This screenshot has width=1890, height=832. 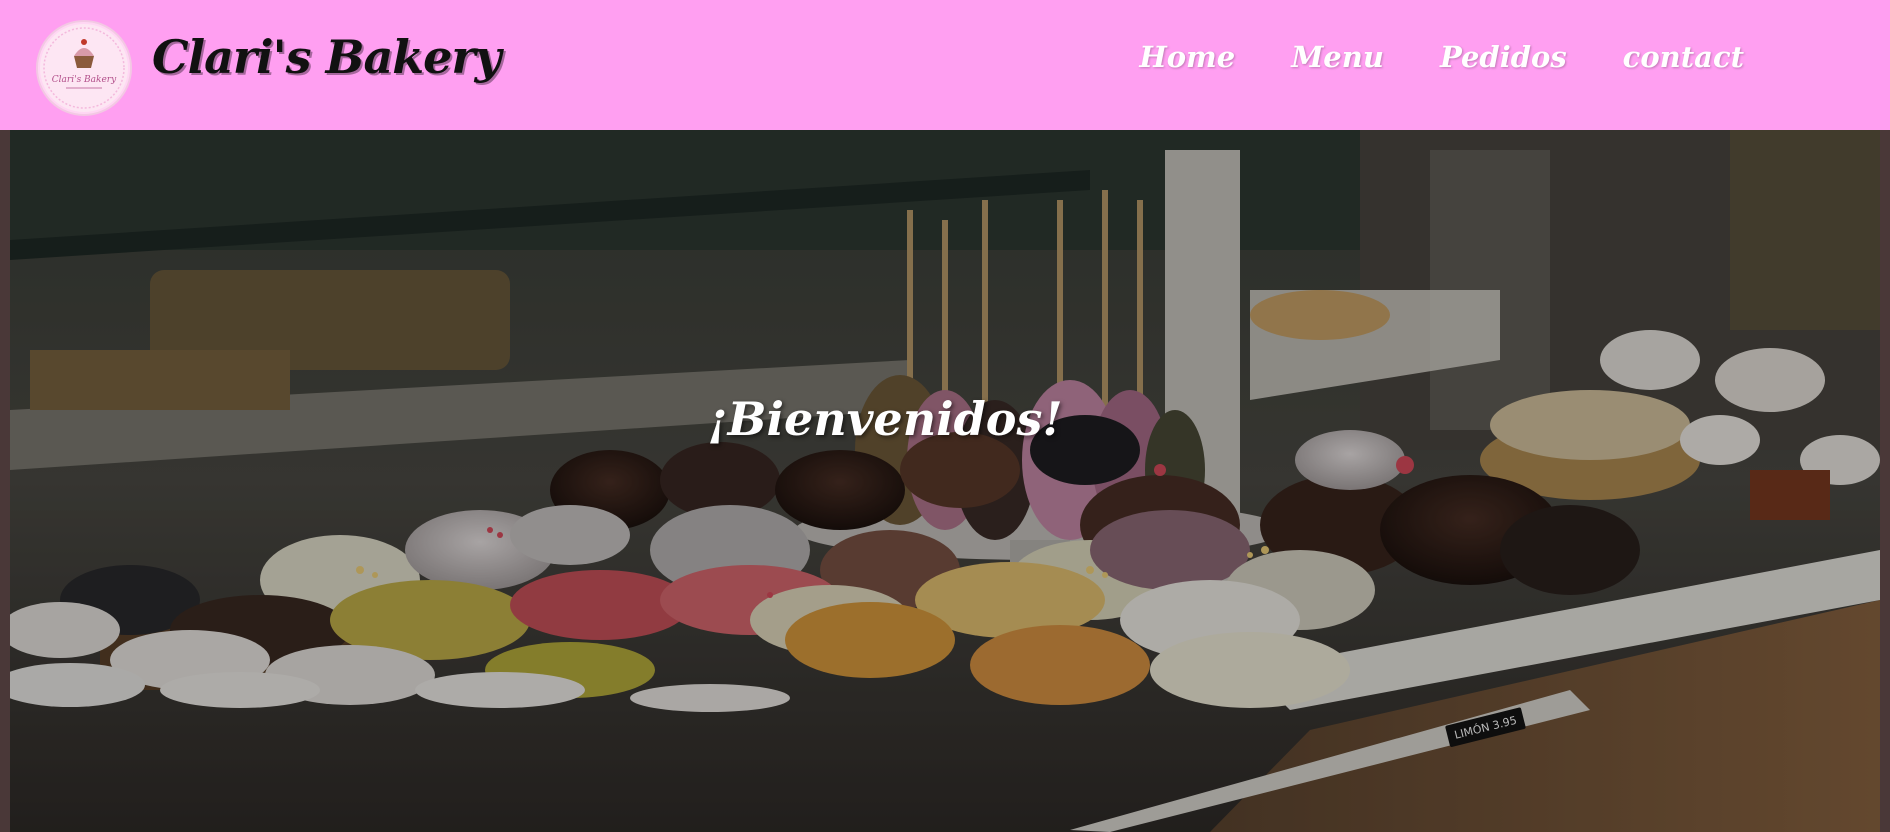 I want to click on nav-pedidos: Pedidos, so click(x=1503, y=57).